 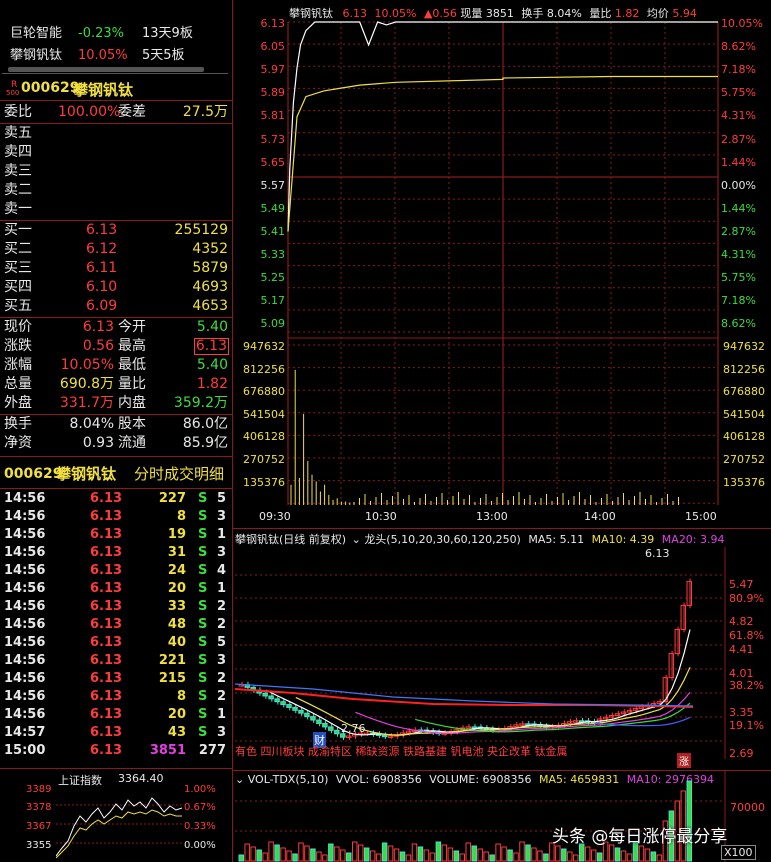 I want to click on ask-row: 卖三, so click(x=116, y=171).